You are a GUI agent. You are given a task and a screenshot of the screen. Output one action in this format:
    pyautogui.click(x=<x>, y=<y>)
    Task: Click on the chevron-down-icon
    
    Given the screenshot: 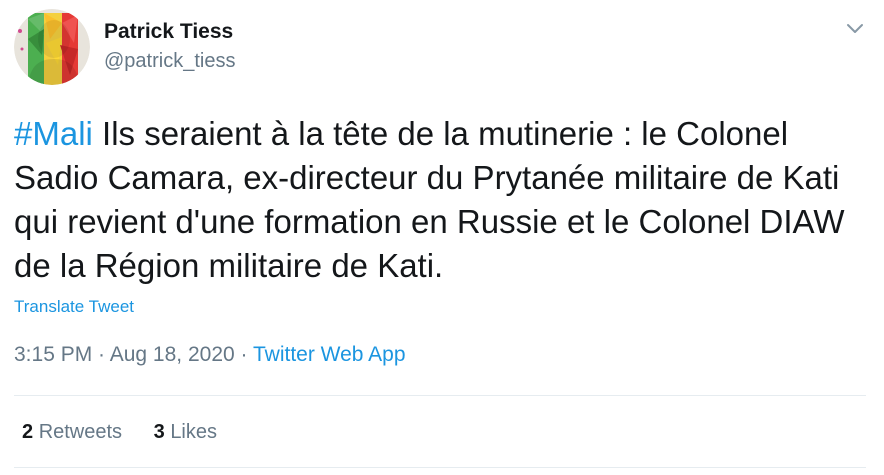 What is the action you would take?
    pyautogui.click(x=855, y=29)
    